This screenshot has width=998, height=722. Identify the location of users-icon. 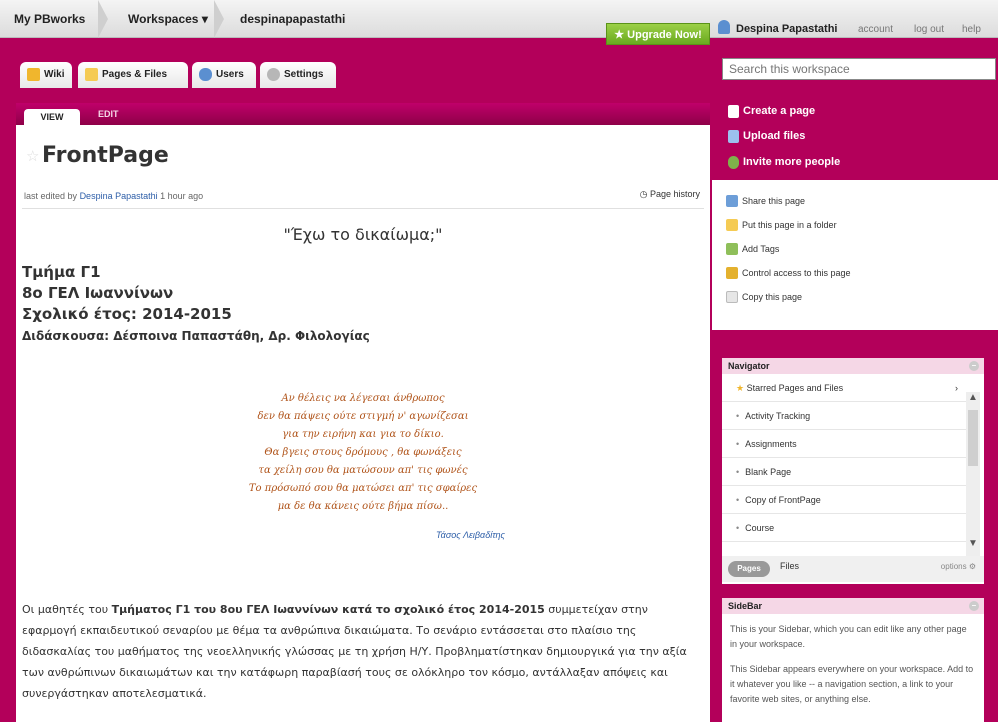
(205, 74).